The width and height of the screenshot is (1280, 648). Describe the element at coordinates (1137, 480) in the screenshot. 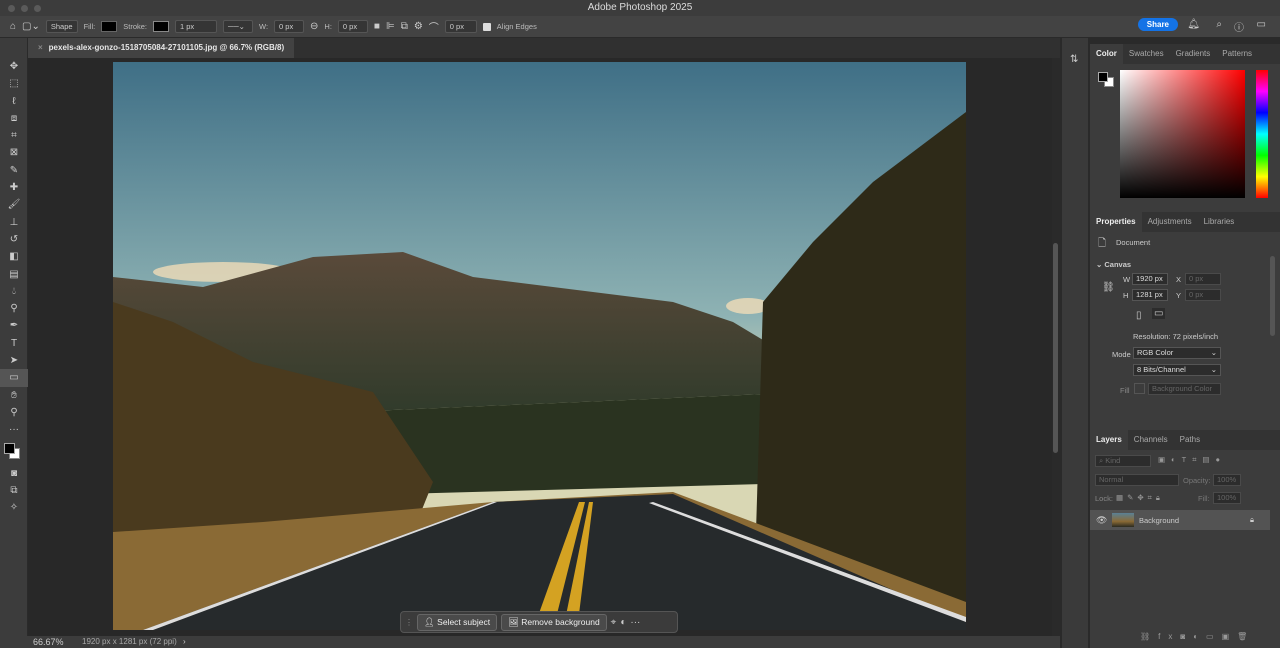

I see `blend-mode-select: Normal` at that location.